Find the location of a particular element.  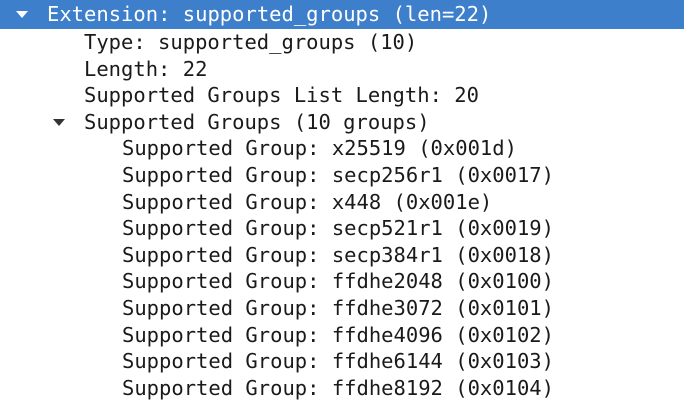

tree-row-extension-supported-groups: Extension: supported_groups (len=22) is located at coordinates (342, 14).